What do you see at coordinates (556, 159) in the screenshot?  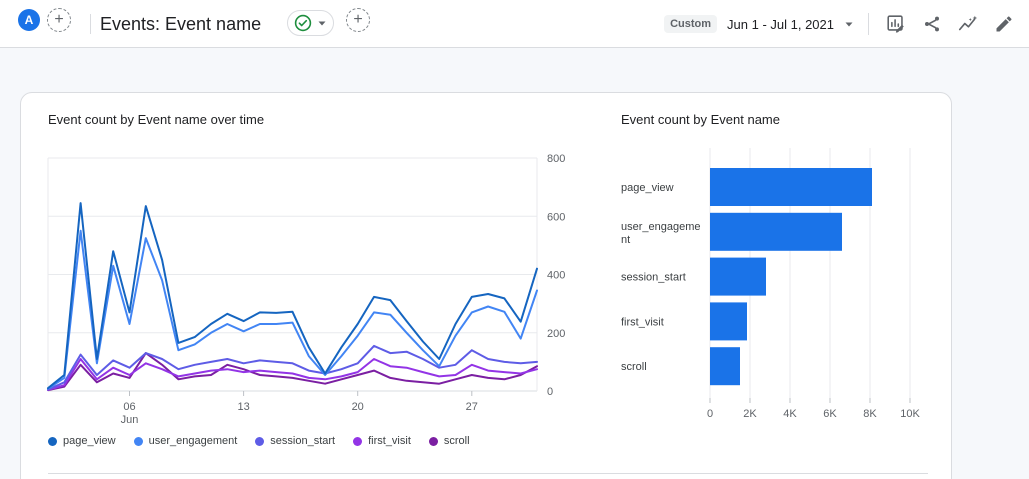 I see `y-axis-label: 800` at bounding box center [556, 159].